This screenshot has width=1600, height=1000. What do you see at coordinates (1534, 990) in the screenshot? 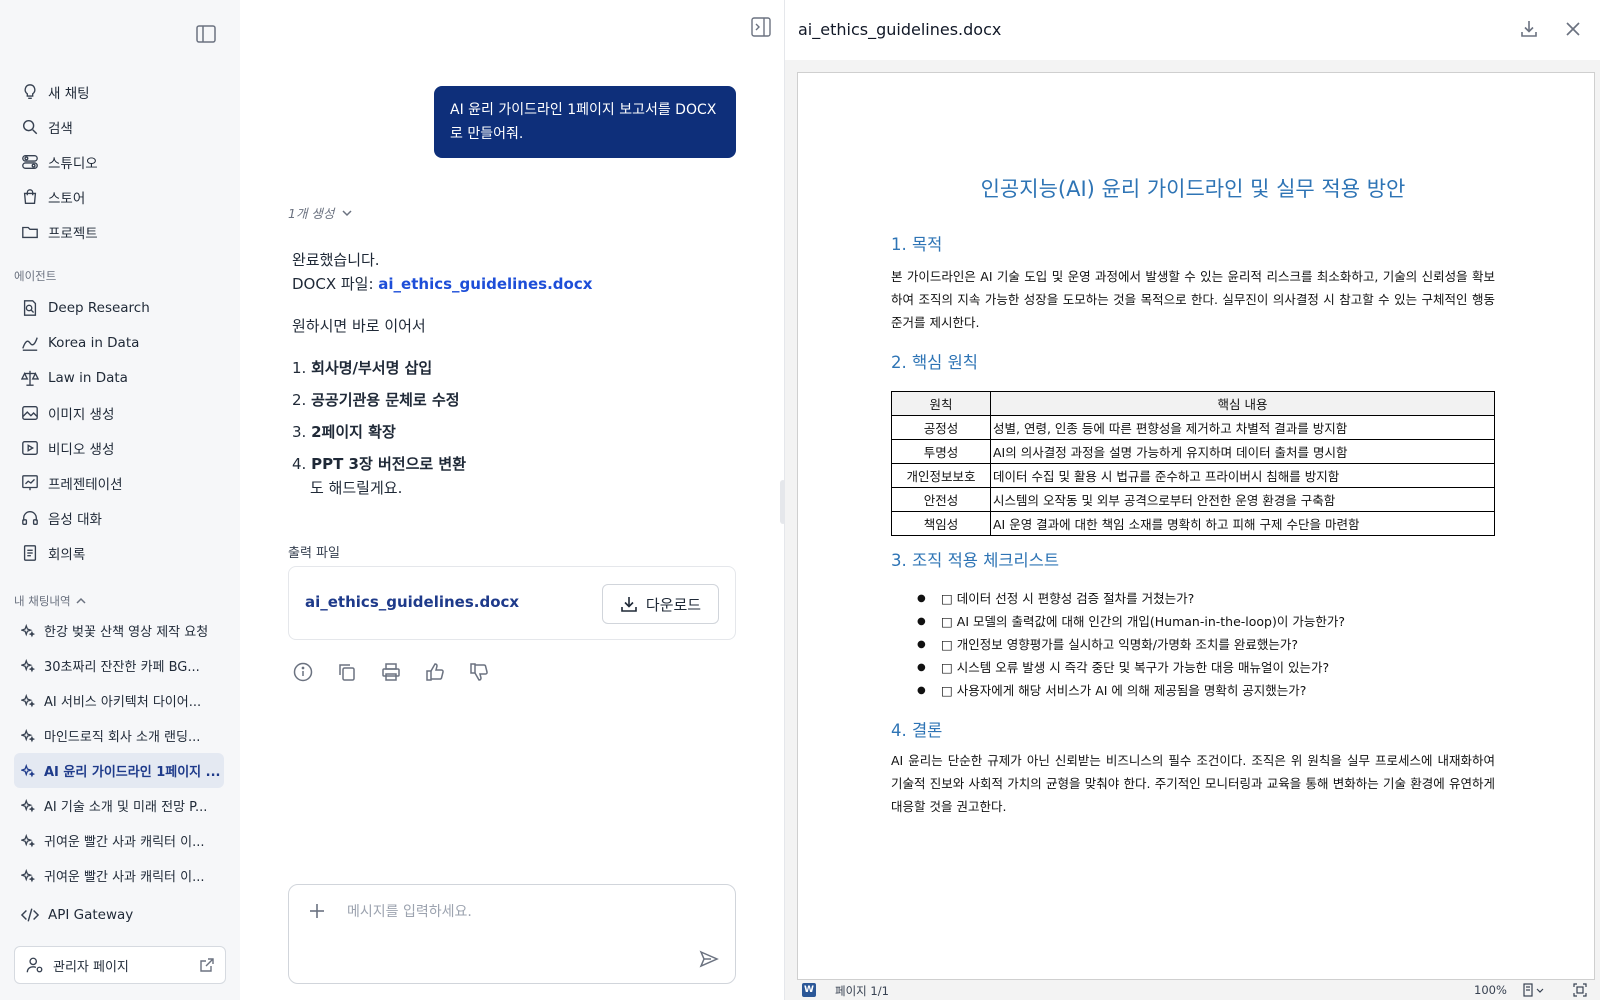
I see `view-mode-icon` at bounding box center [1534, 990].